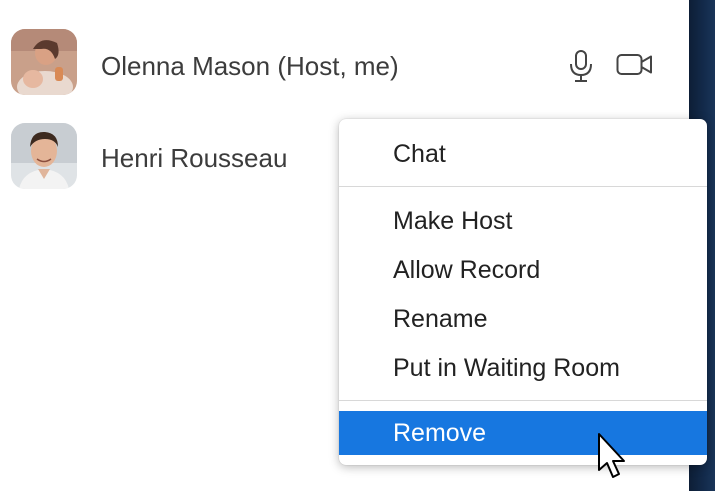 The width and height of the screenshot is (715, 491). I want to click on participant-name: Olenna Mason (Host, me), so click(250, 66).